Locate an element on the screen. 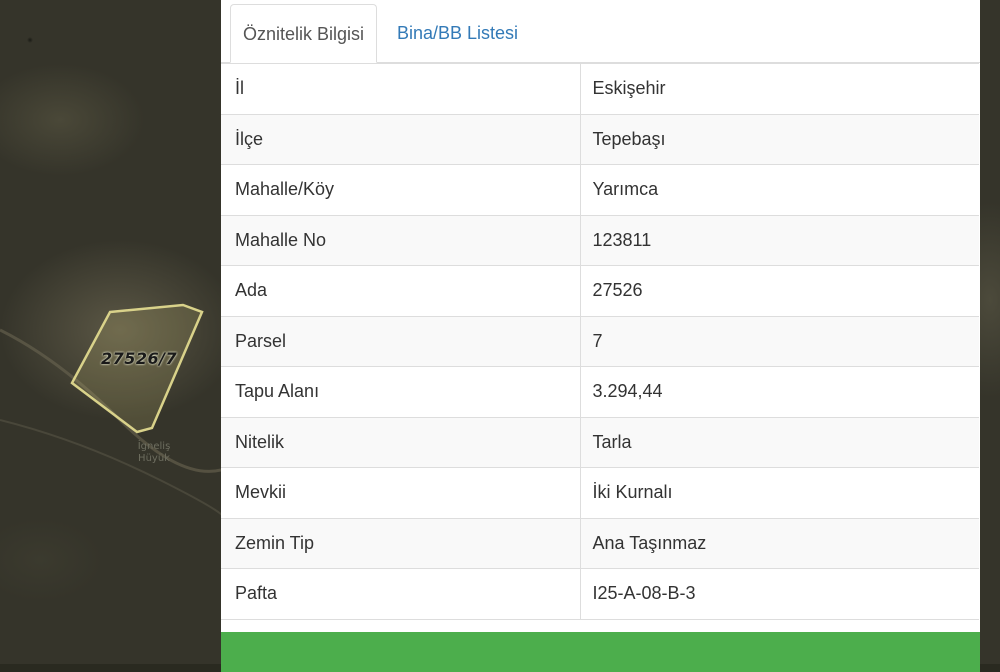  attribute-key: İlçe is located at coordinates (401, 139).